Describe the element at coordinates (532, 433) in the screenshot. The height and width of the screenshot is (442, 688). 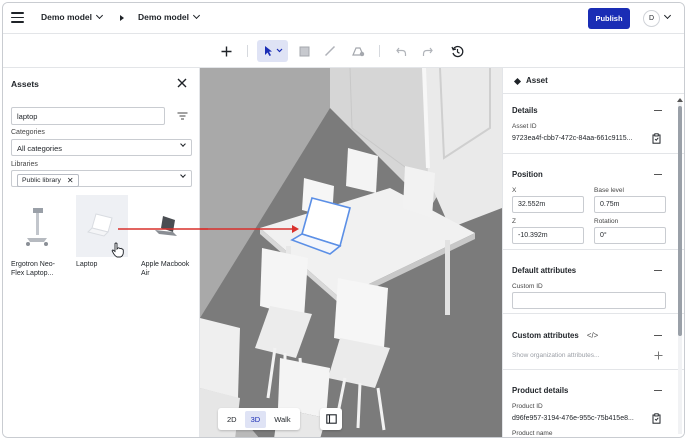
I see `product-name-label: Product name` at that location.